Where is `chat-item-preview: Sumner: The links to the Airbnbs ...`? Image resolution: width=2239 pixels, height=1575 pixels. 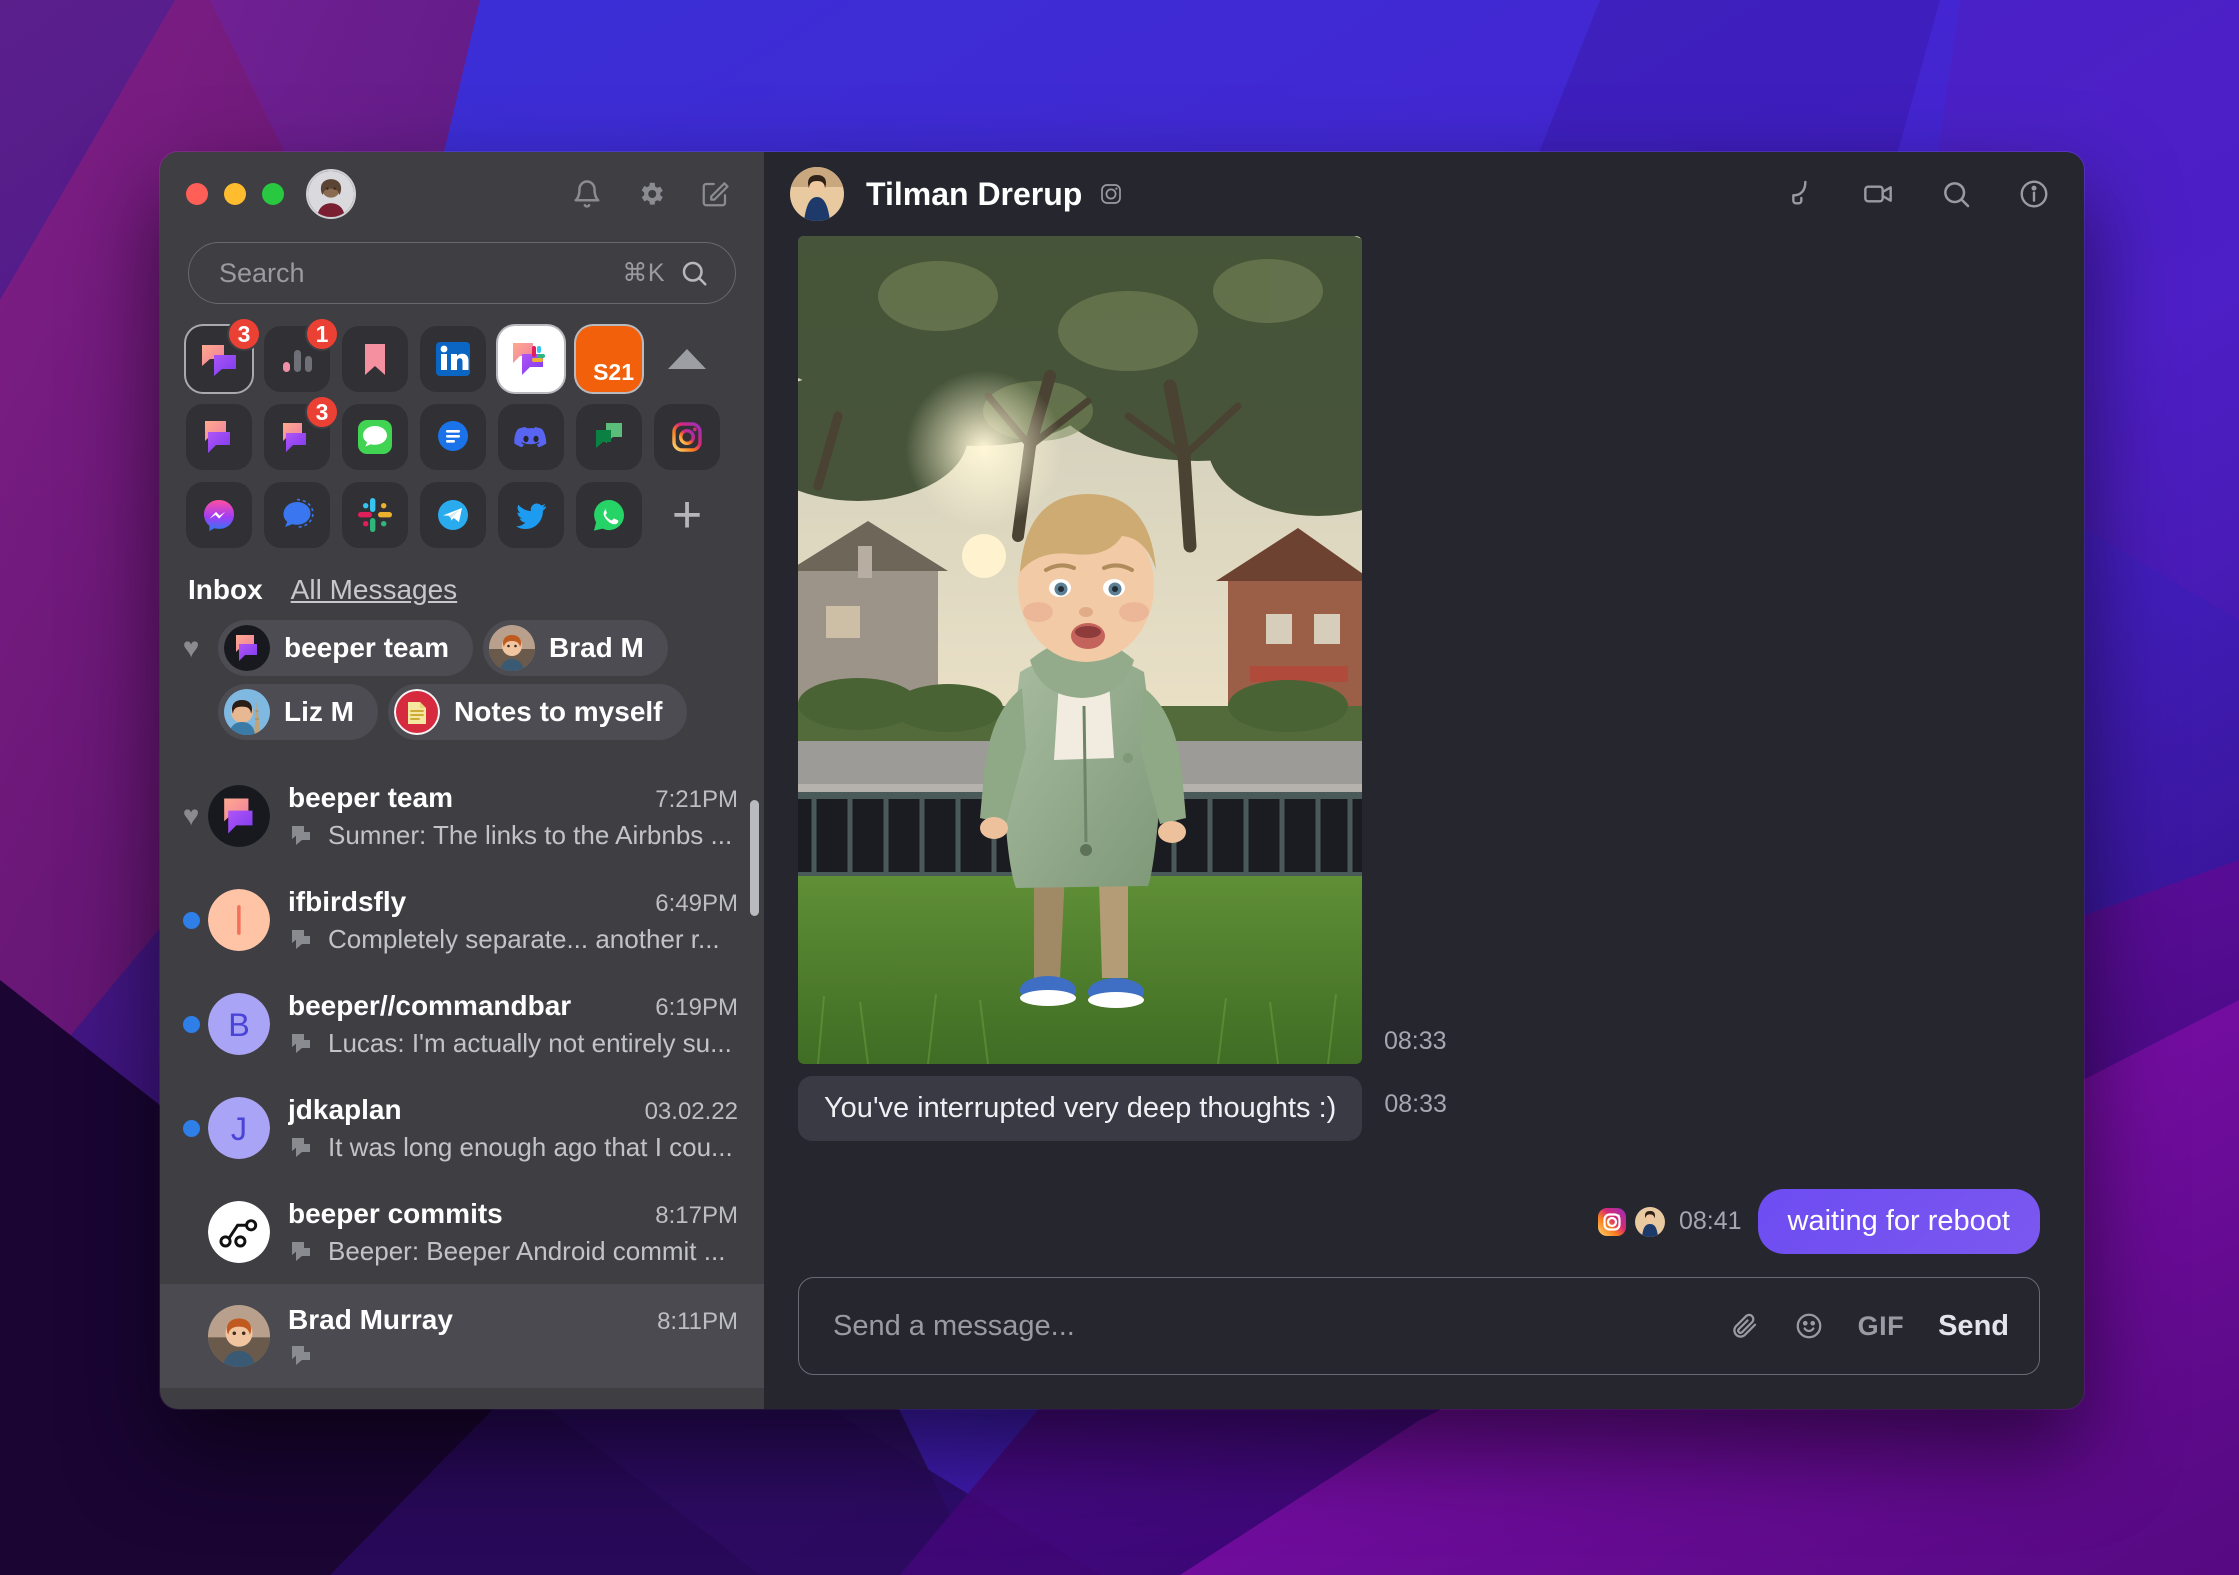 chat-item-preview: Sumner: The links to the Airbnbs ... is located at coordinates (530, 834).